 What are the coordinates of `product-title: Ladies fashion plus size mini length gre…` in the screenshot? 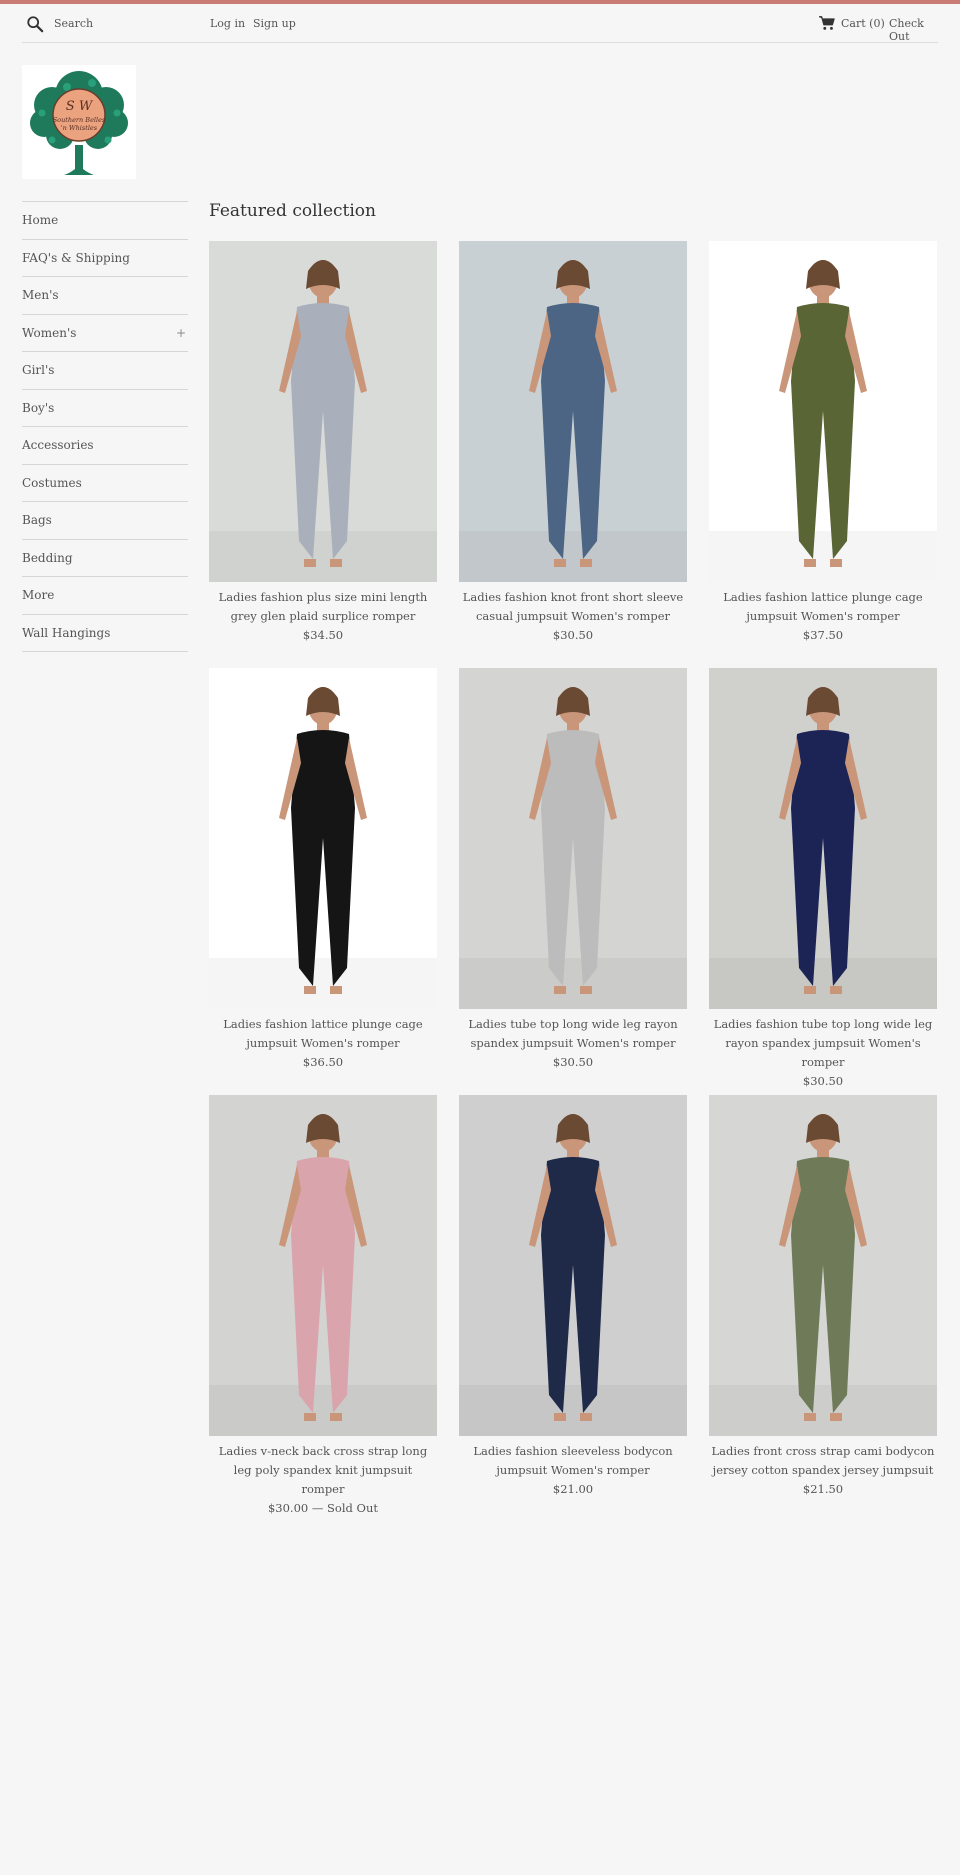 It's located at (323, 607).